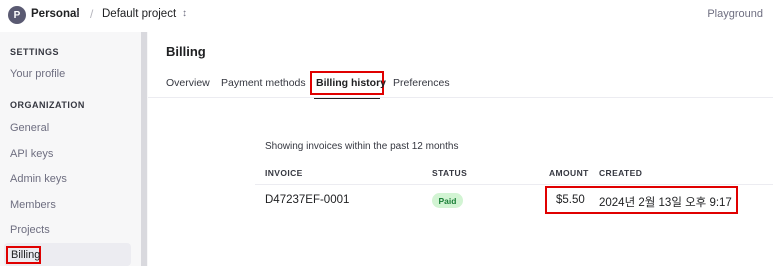 This screenshot has height=266, width=773. What do you see at coordinates (30, 230) in the screenshot?
I see `sidebar-item-projects: Projects` at bounding box center [30, 230].